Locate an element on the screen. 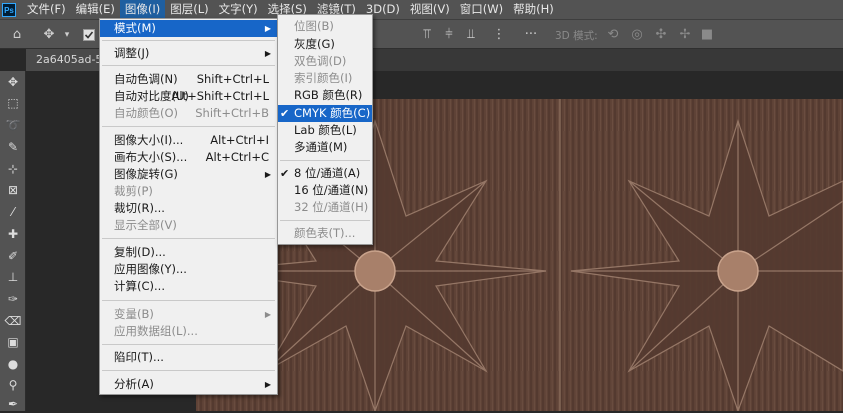 The height and width of the screenshot is (413, 843). align-bottom-icon: ⫫ is located at coordinates (471, 35).